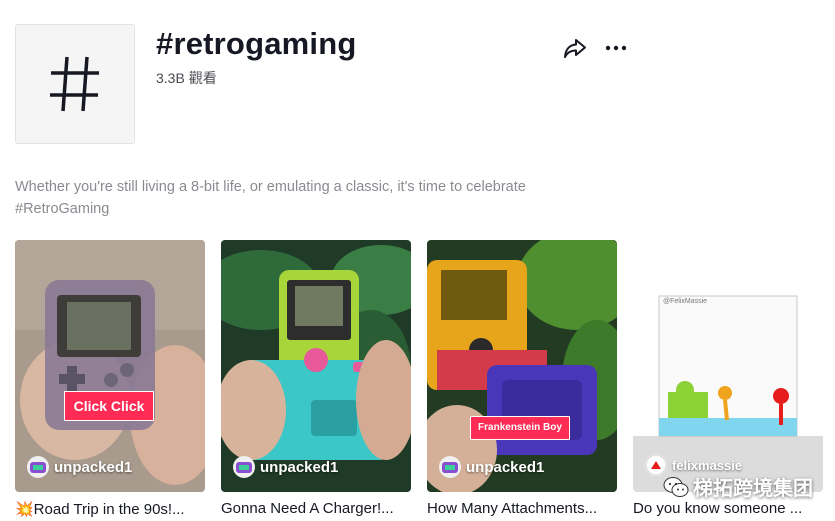 This screenshot has width=835, height=521. Describe the element at coordinates (109, 406) in the screenshot. I see `video-sticker-text: Click Click` at that location.